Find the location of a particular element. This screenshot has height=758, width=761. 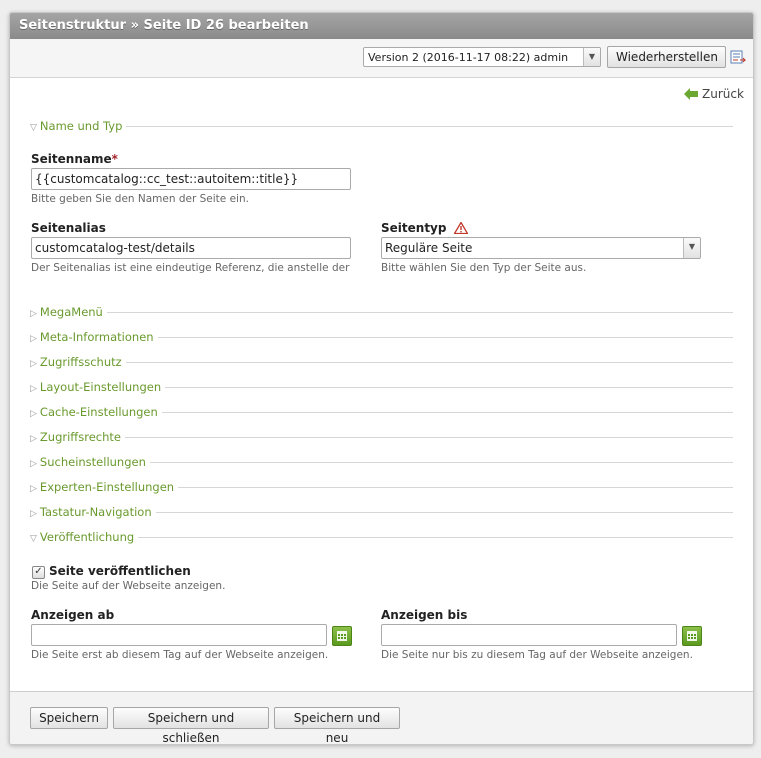

version-select: Version 2 (2016-11-17 08:22) admin ▼ is located at coordinates (482, 57).